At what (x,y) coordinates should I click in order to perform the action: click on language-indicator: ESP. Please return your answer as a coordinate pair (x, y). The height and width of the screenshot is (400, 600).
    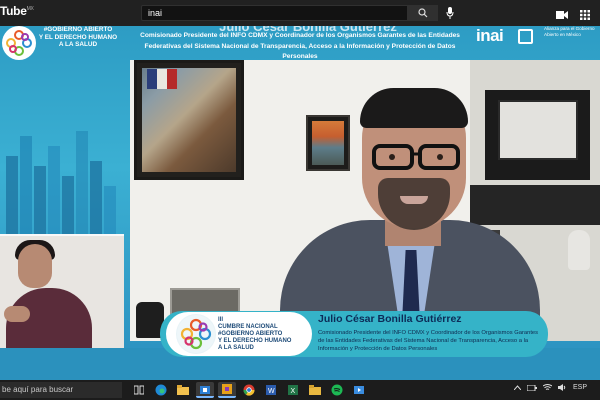
    Looking at the image, I should click on (580, 387).